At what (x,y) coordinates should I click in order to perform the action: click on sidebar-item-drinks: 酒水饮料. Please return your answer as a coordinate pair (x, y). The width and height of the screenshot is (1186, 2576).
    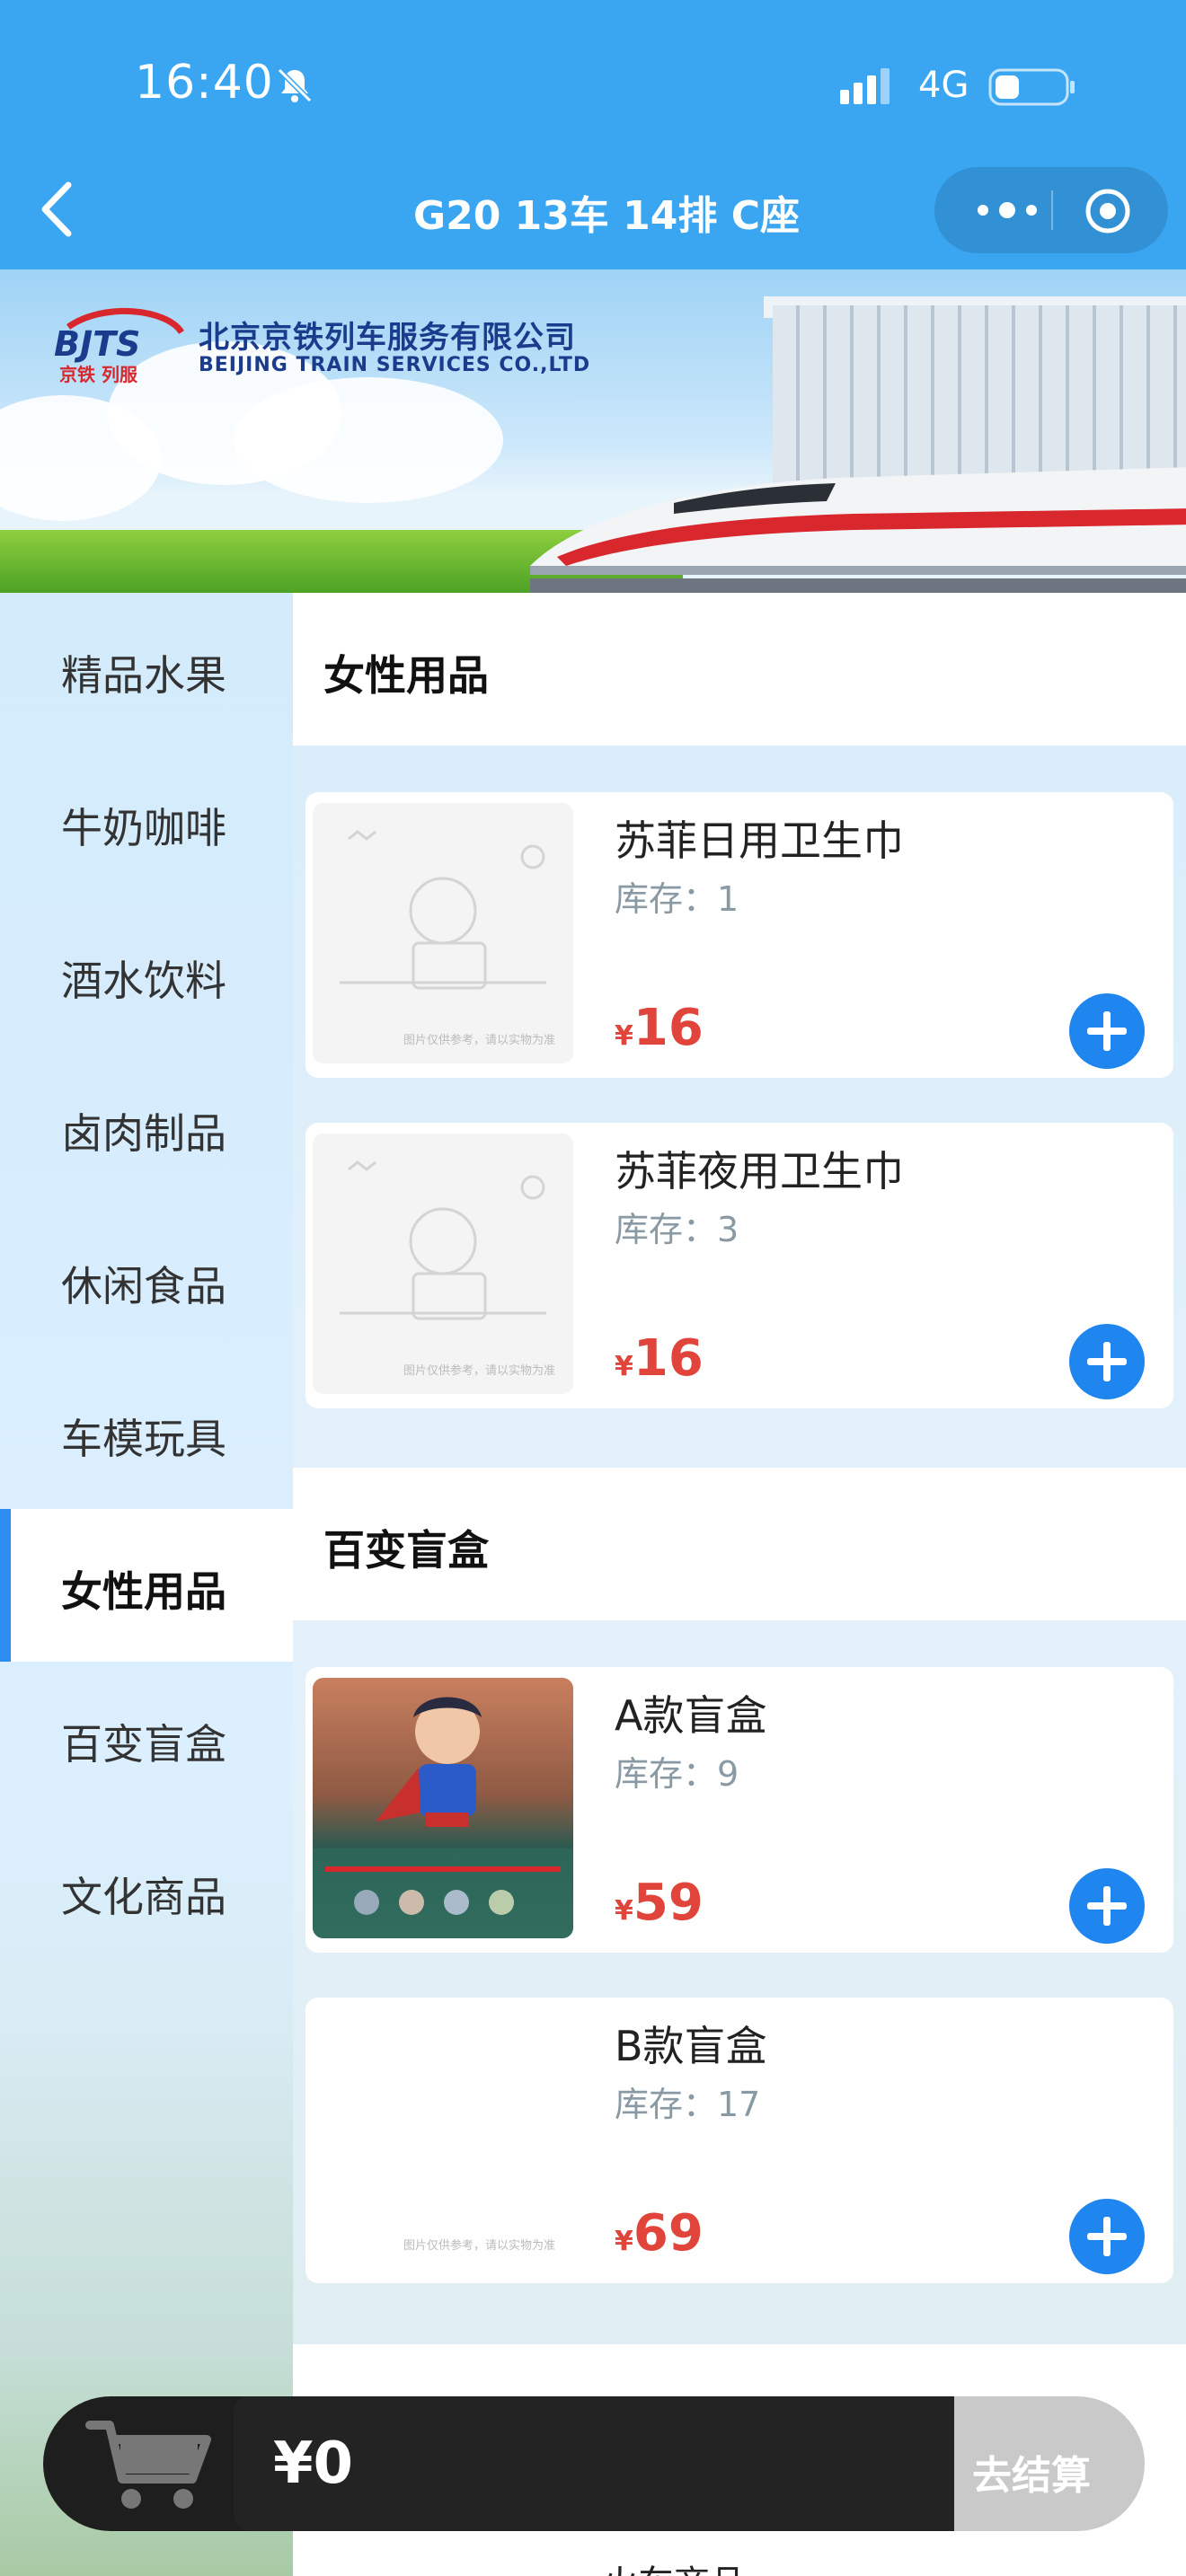
    Looking at the image, I should click on (146, 974).